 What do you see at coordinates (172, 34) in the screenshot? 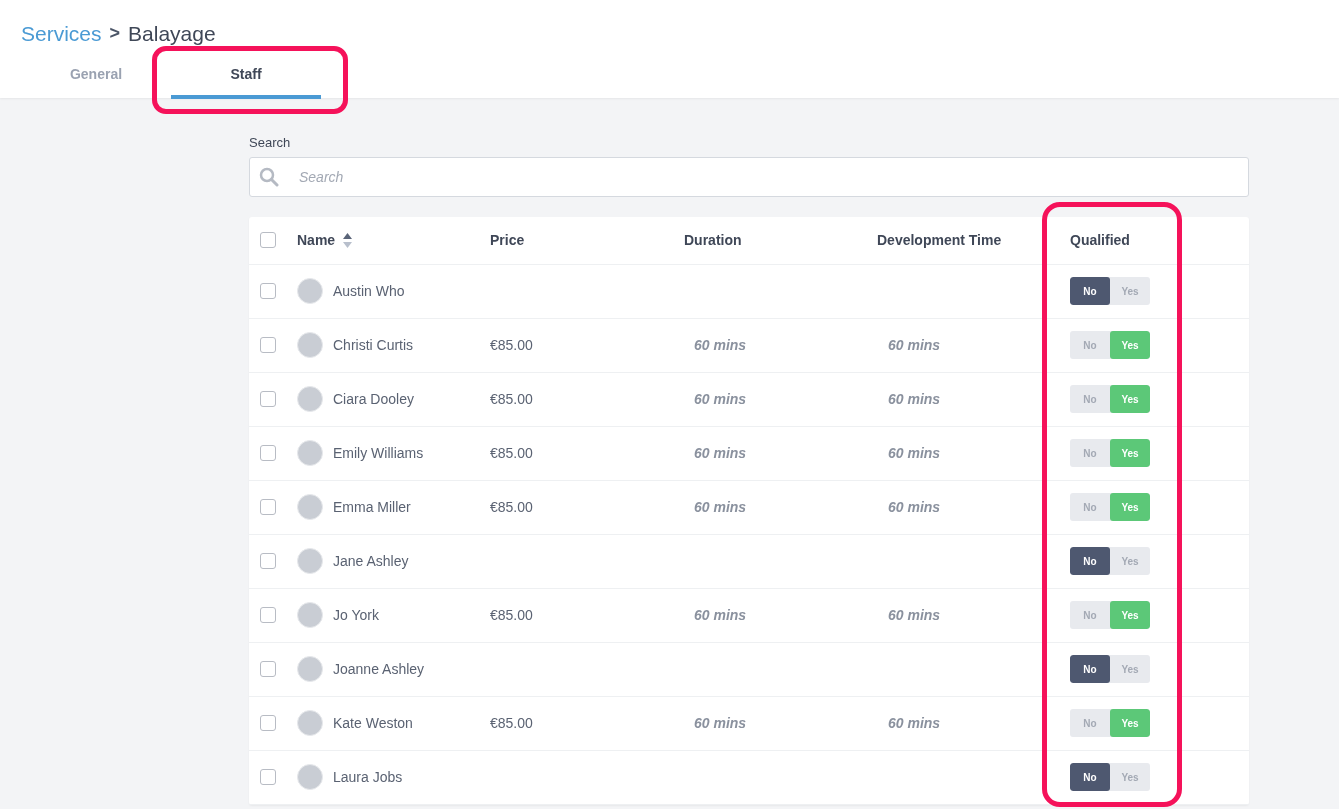
I see `page-title: Balayage` at bounding box center [172, 34].